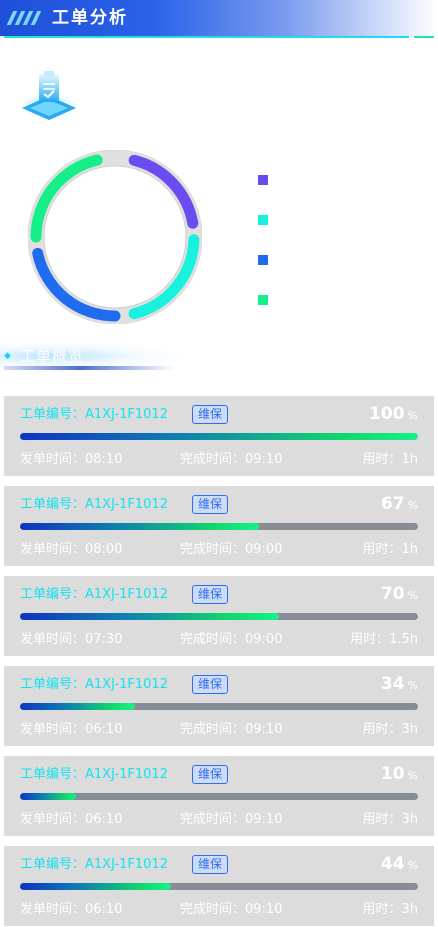 Image resolution: width=438 pixels, height=927 pixels. I want to click on order-status-donut-chart, so click(115, 237).